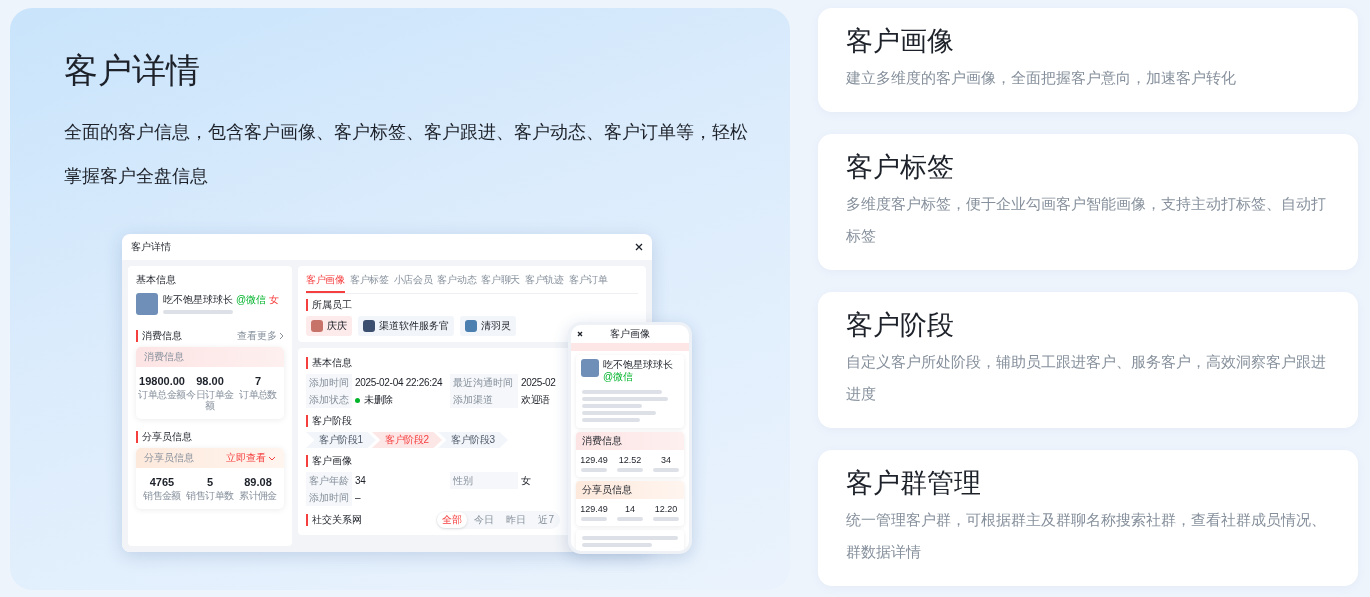 This screenshot has width=1370, height=597. I want to click on metric-value: 98.00, so click(210, 381).